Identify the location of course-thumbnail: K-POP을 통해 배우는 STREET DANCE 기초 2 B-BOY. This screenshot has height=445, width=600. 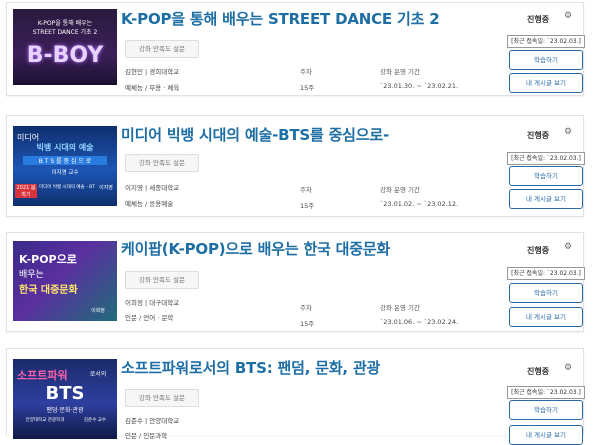
(65, 47).